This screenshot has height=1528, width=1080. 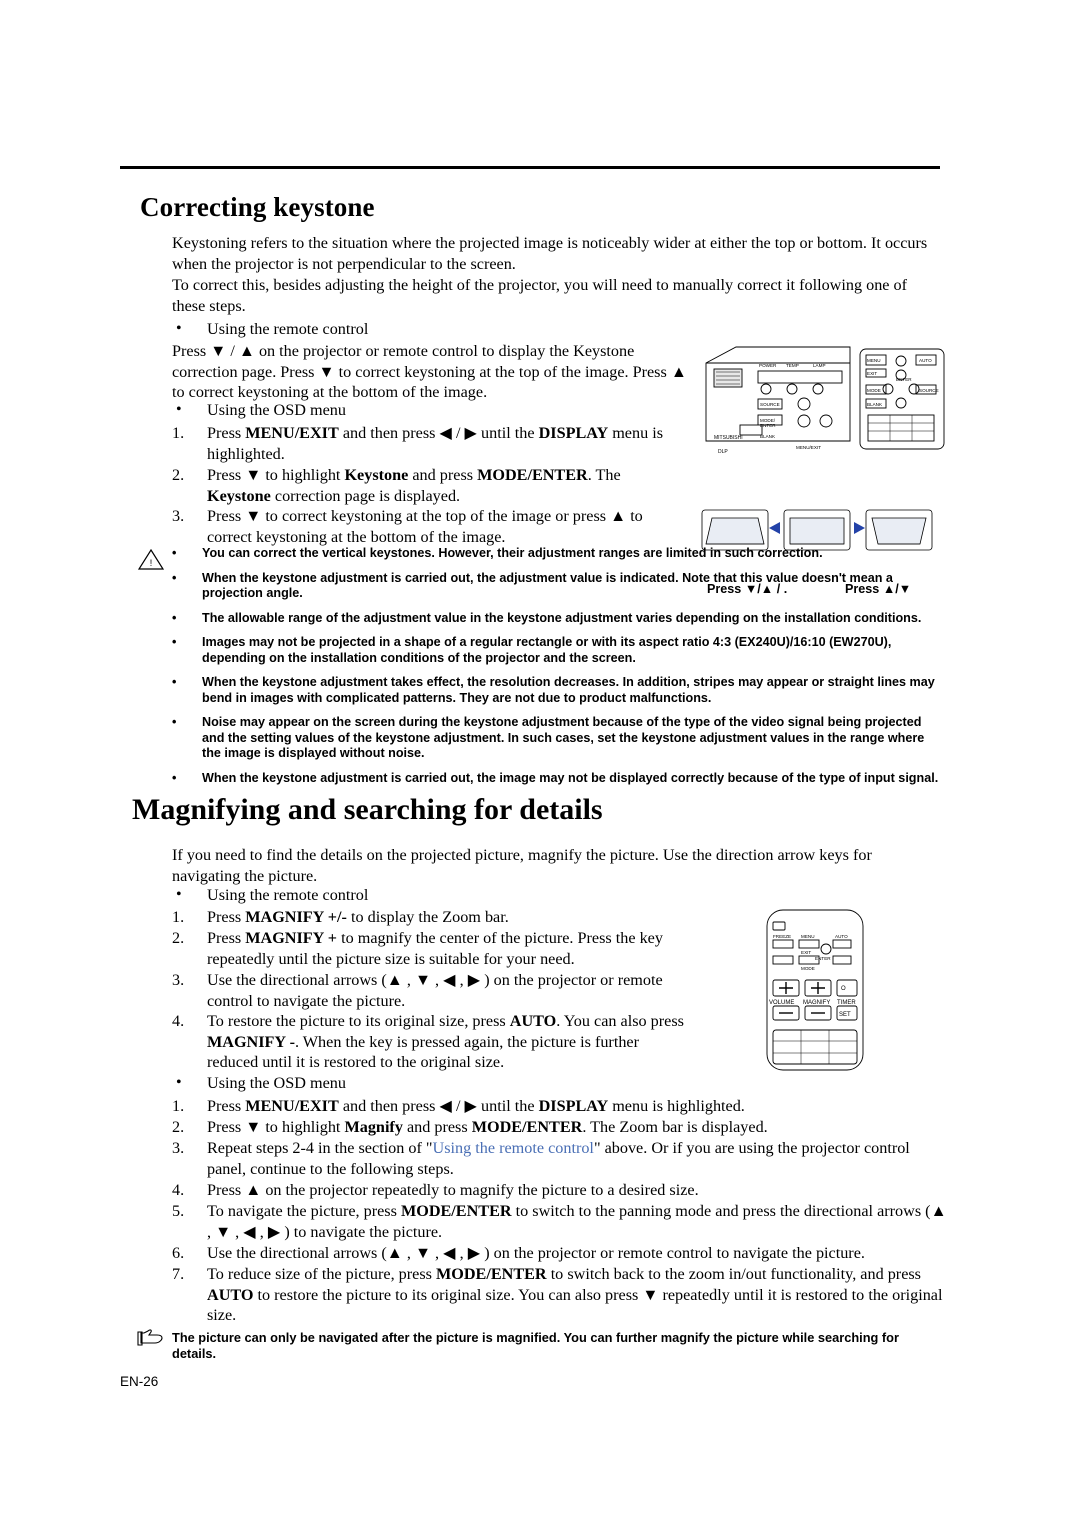 I want to click on rstep-number-3: 3., so click(x=178, y=980).